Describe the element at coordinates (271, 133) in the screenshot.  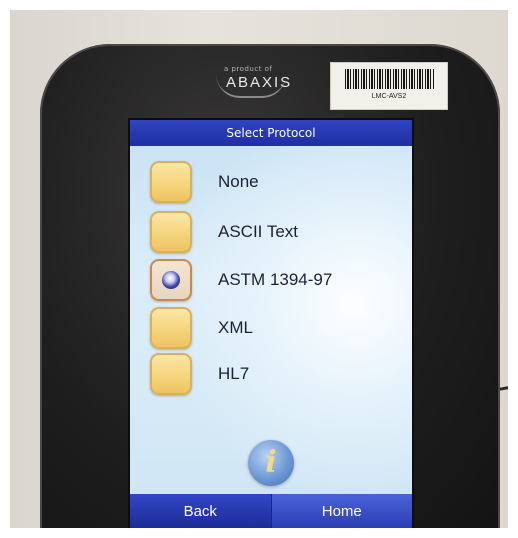
I see `screen-title: Select Protocol` at that location.